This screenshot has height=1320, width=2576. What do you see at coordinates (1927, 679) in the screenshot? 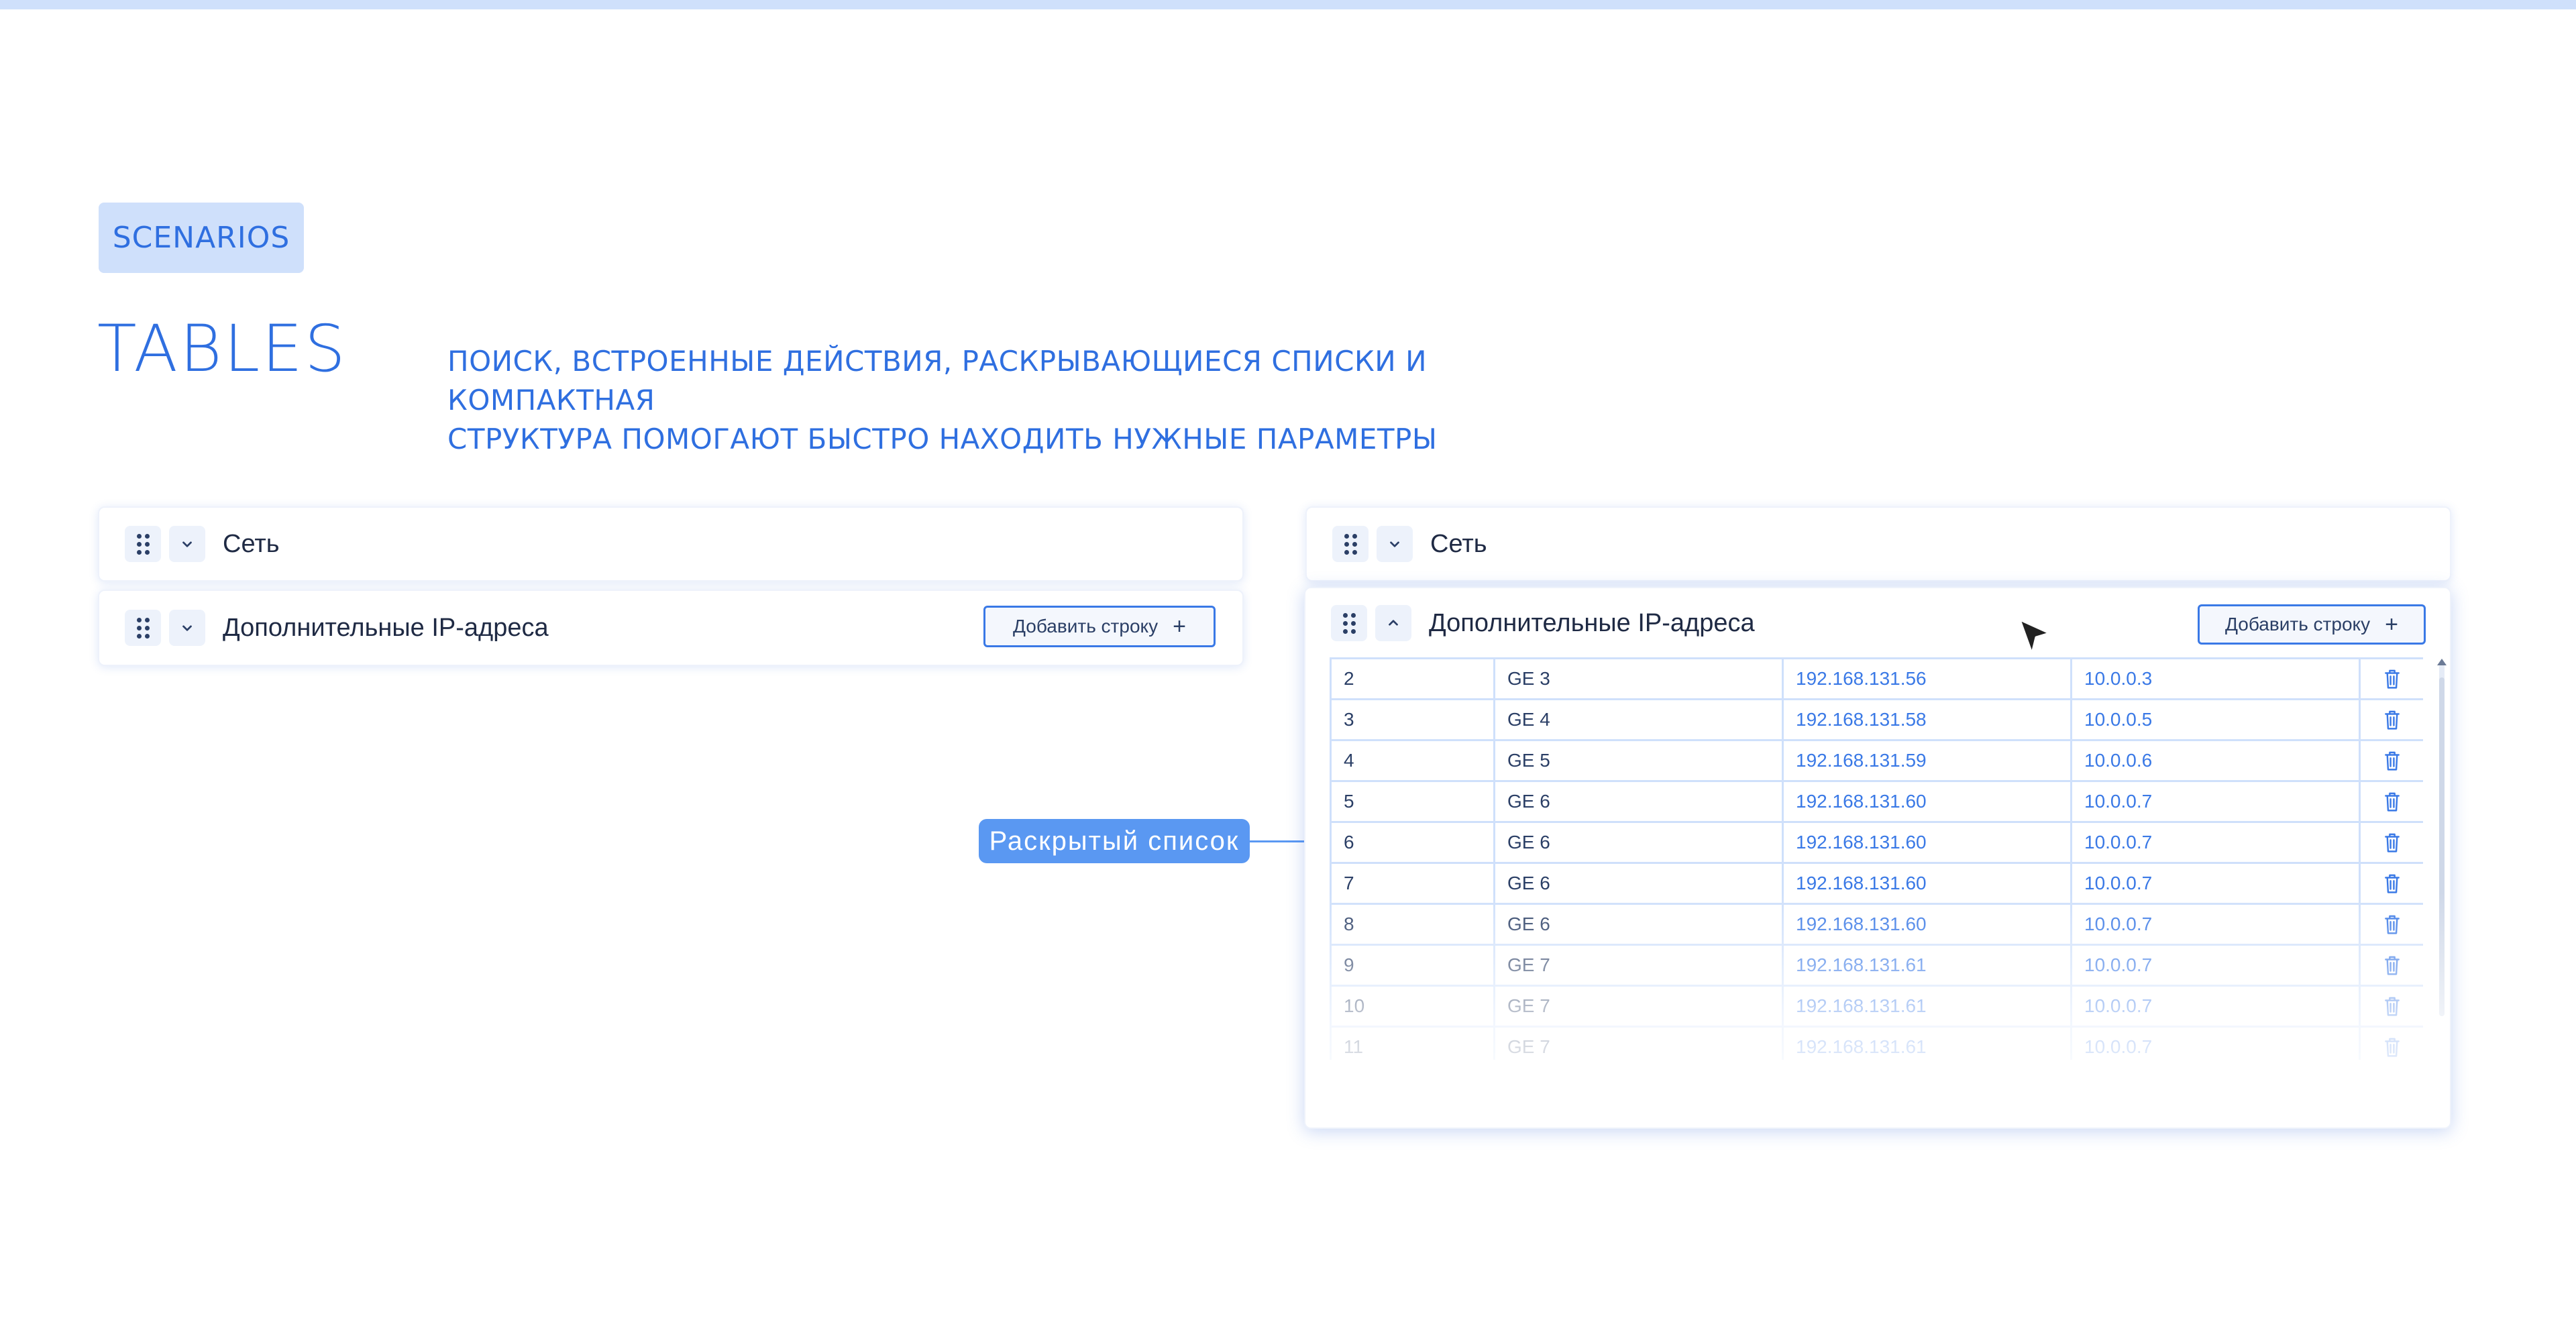
I see `ip-address-cell: 192.168.131.56` at bounding box center [1927, 679].